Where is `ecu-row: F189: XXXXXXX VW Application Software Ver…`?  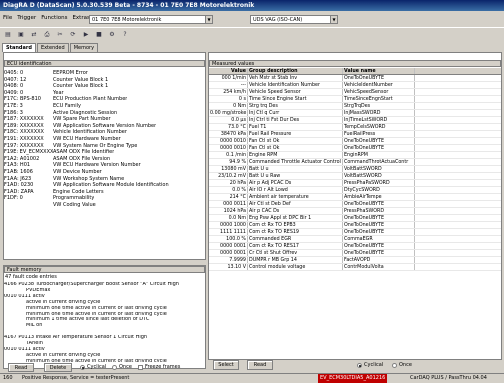
ecu-row: F189: XXXXXXX VW Application Software Ver… is located at coordinates (104, 126).